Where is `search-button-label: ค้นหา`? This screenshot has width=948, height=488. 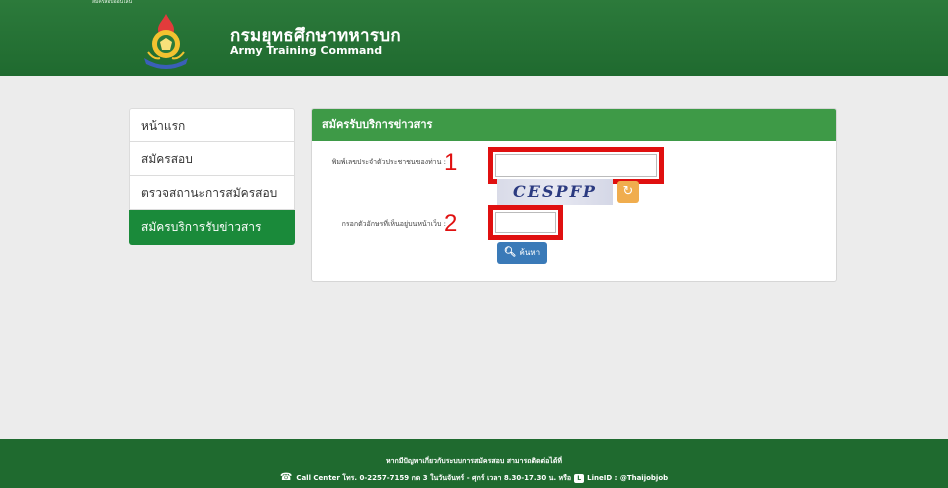
search-button-label: ค้นหา is located at coordinates (530, 252).